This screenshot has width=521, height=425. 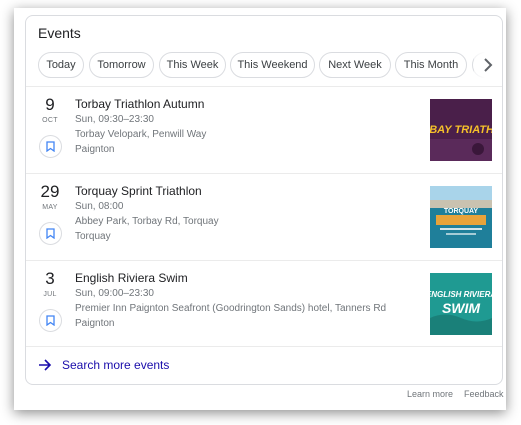 What do you see at coordinates (355, 65) in the screenshot?
I see `chip-next-week: Next Week` at bounding box center [355, 65].